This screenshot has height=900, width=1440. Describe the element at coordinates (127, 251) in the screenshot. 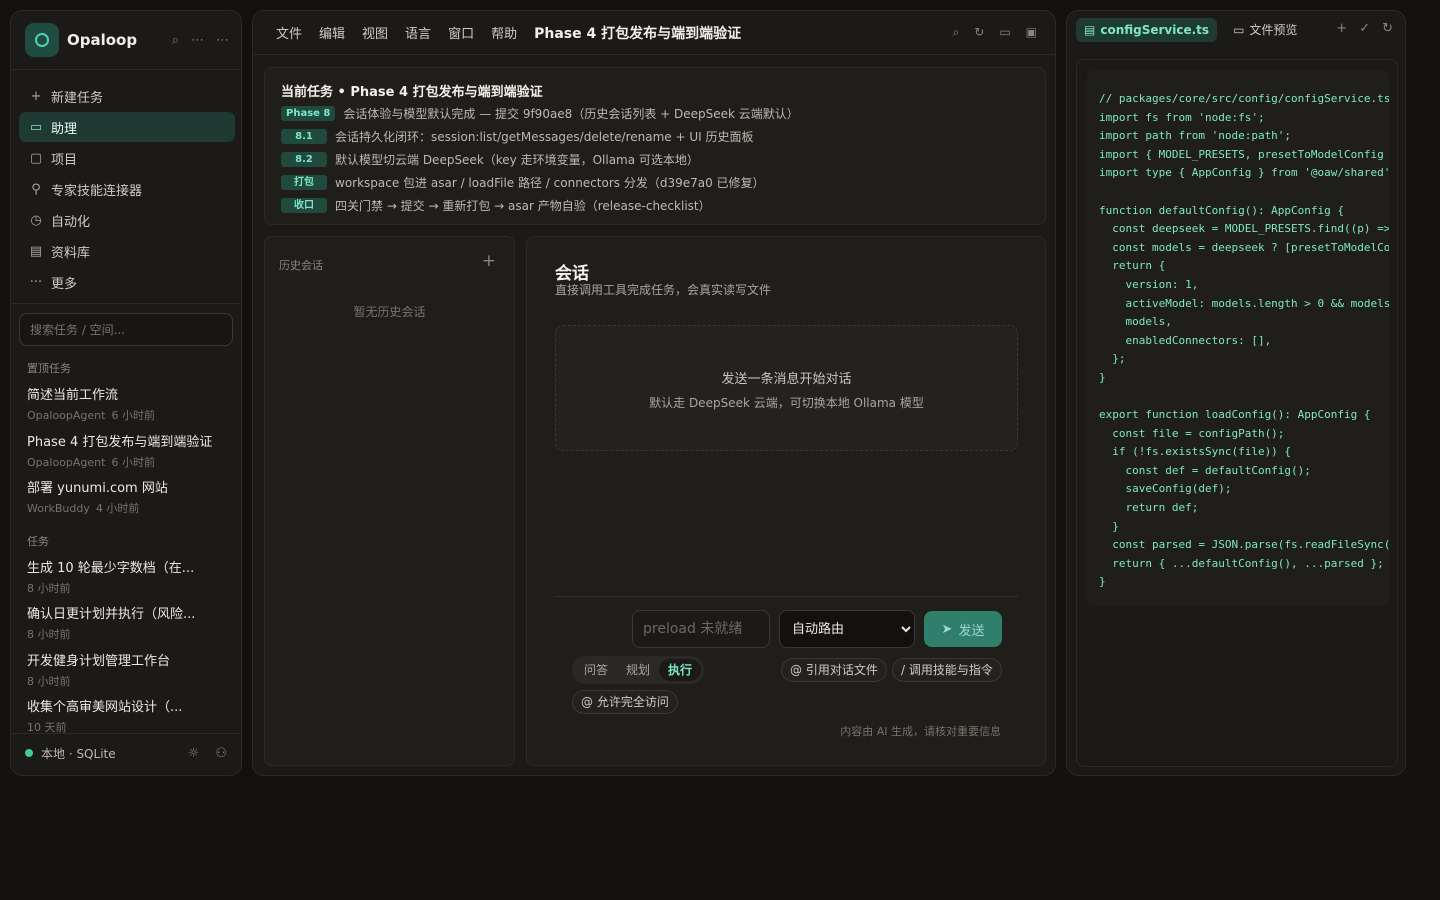

I see `sidebar-item-library: ▤ 资料库` at that location.